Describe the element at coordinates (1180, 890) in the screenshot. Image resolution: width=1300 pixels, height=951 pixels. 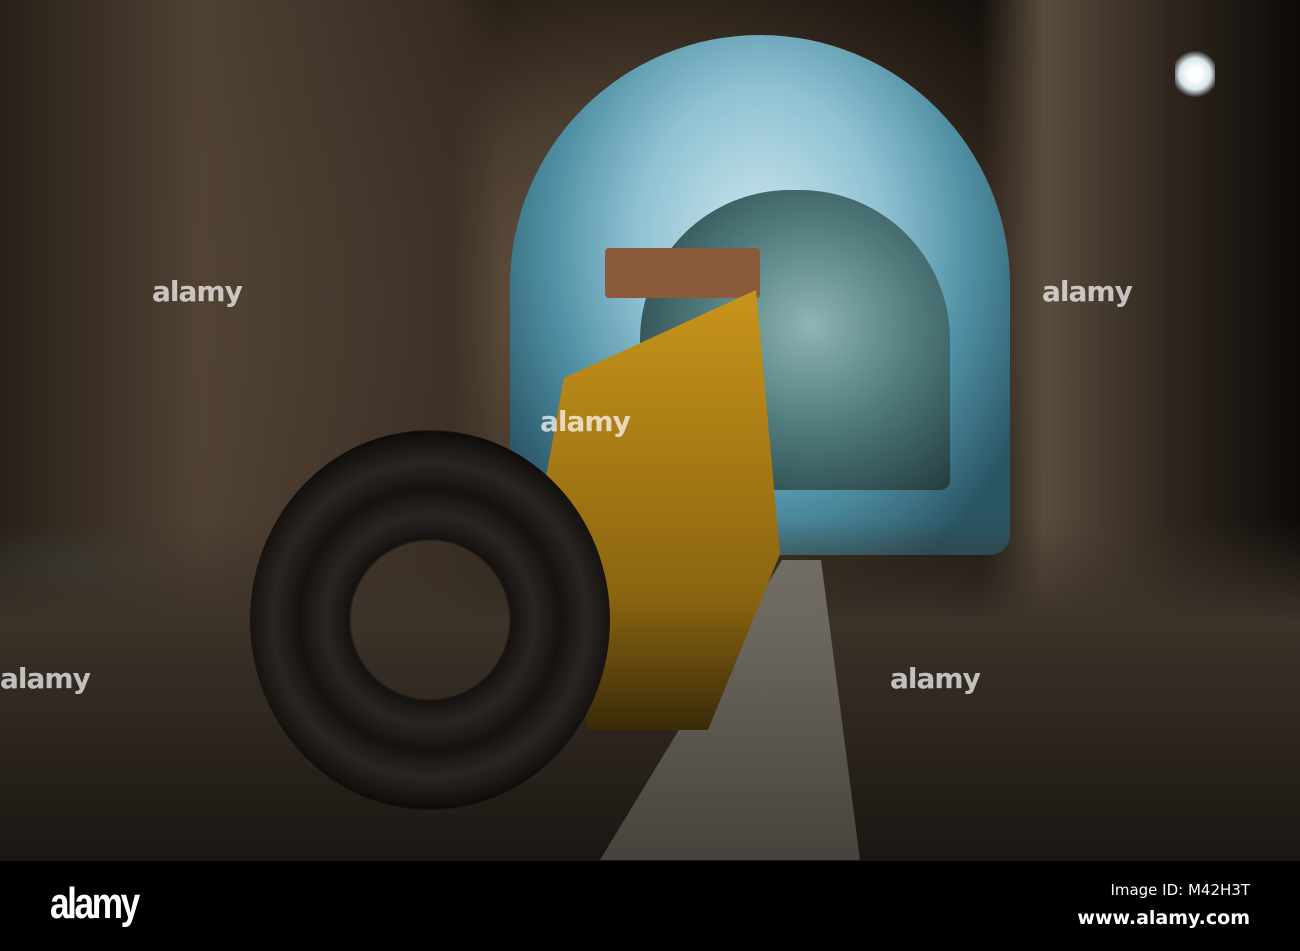
I see `image-id: Image ID: M42H3T` at that location.